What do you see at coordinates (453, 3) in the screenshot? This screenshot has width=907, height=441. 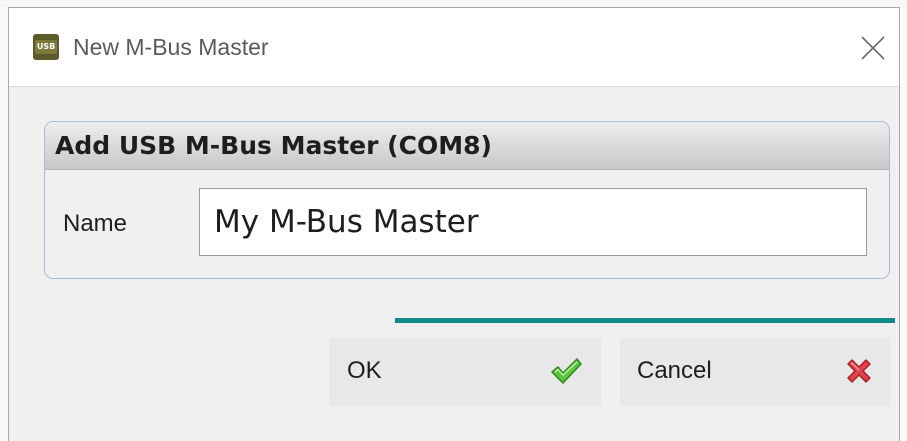 I see `background-window-edge` at bounding box center [453, 3].